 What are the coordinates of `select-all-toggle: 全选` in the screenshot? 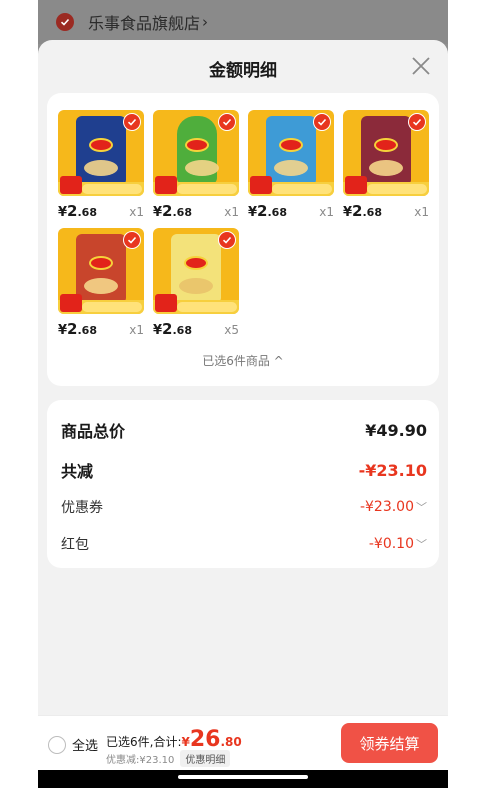 It's located at (73, 744).